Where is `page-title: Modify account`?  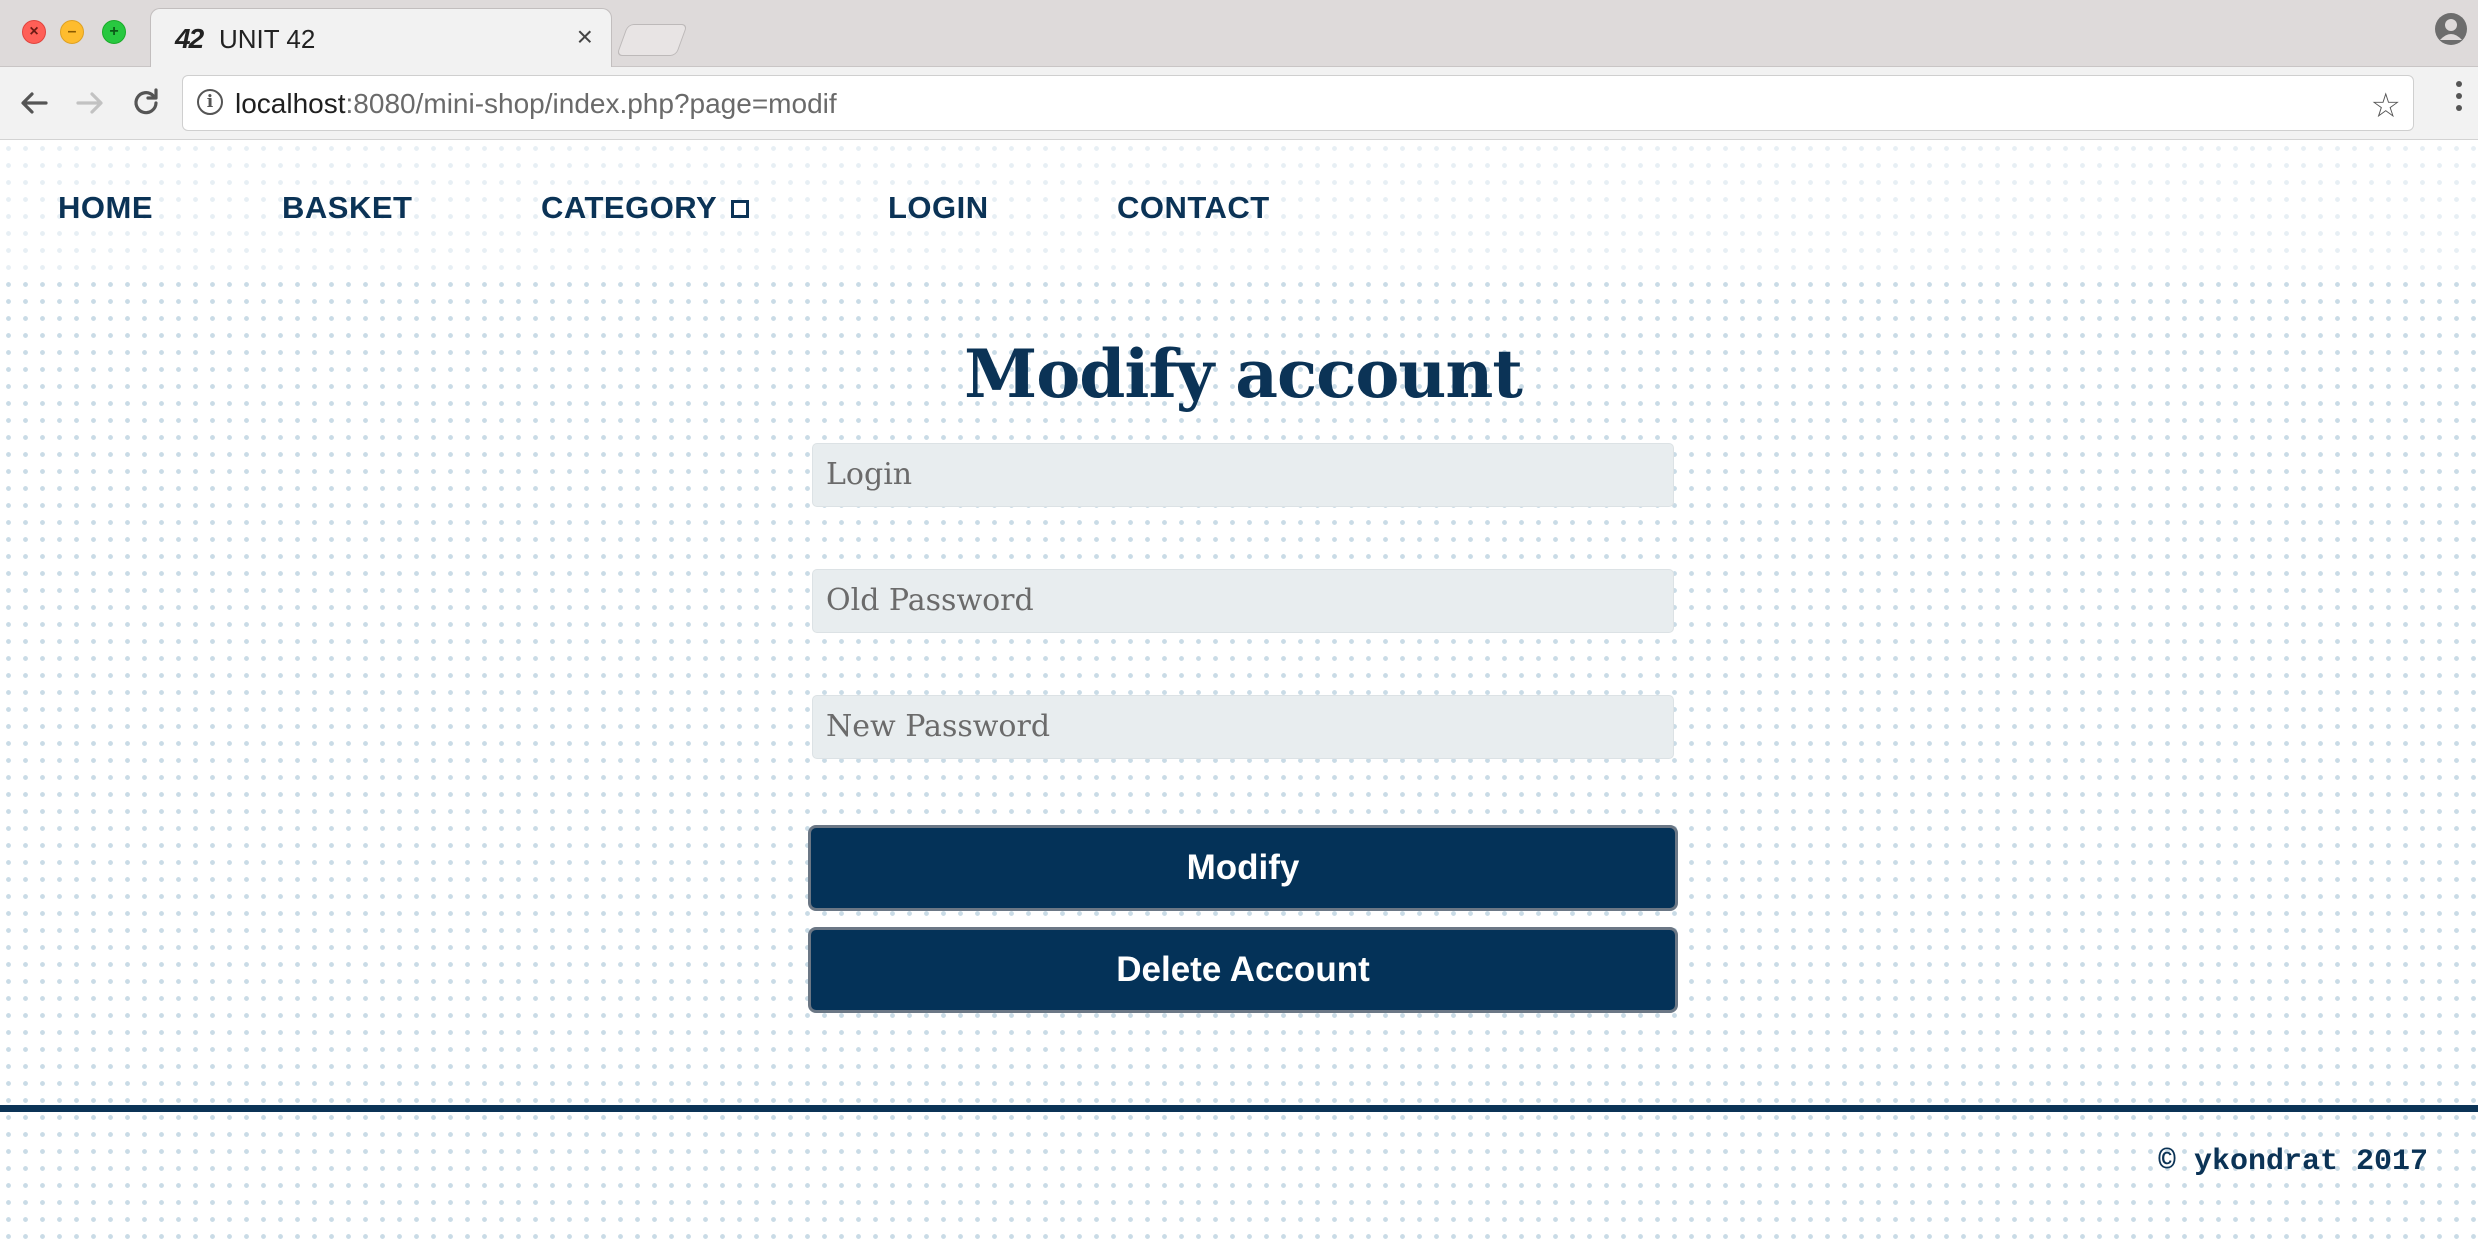
page-title: Modify account is located at coordinates (1243, 374).